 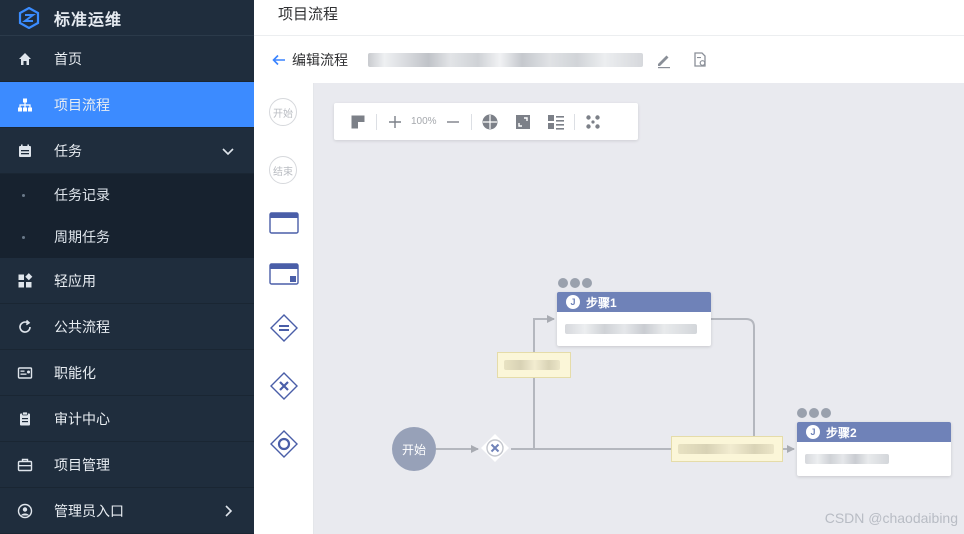 I want to click on sidebar-item-tasks: 任务, so click(x=127, y=151).